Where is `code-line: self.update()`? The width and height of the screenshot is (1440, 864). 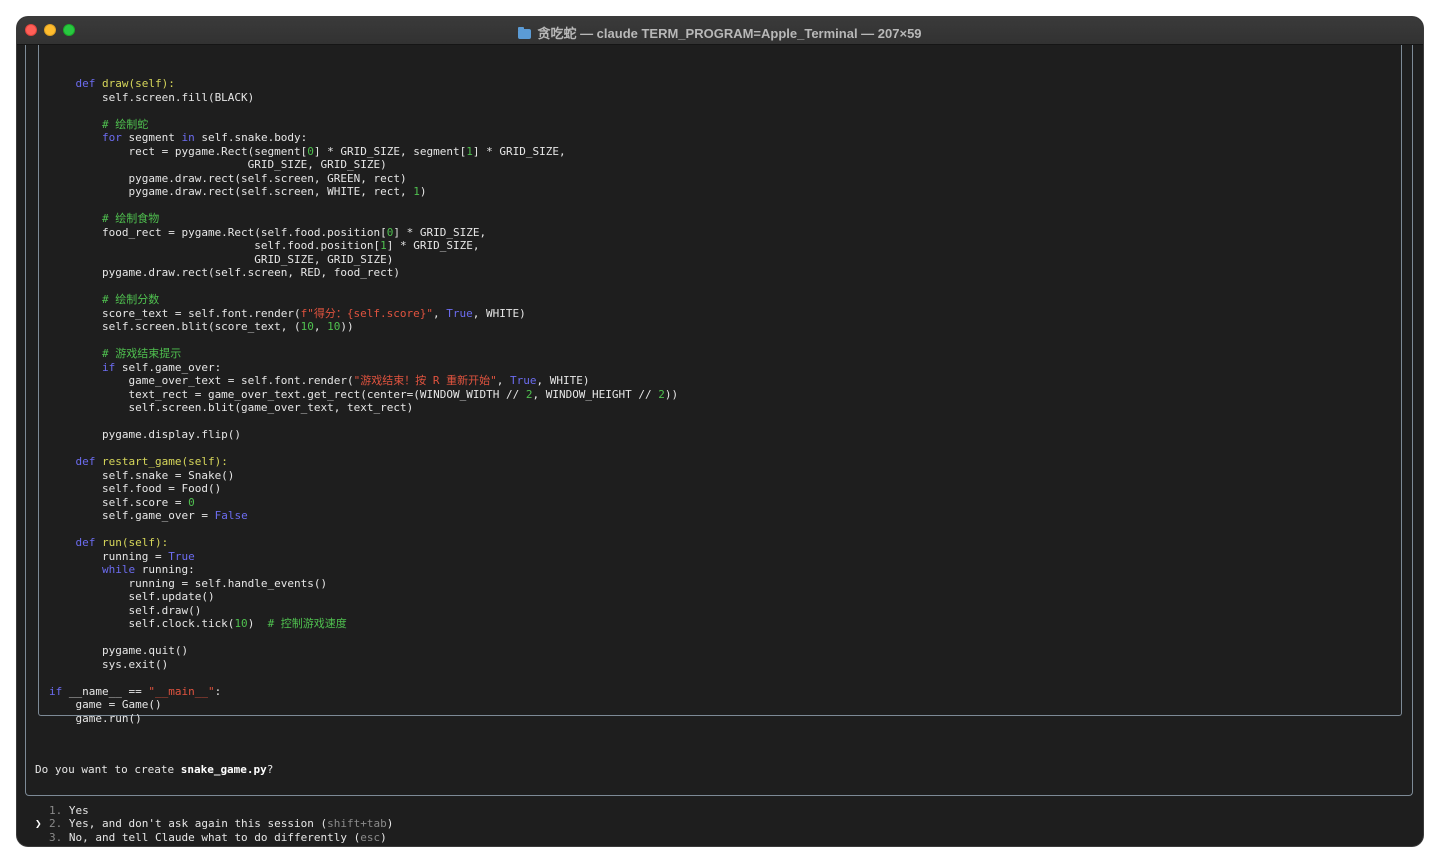
code-line: self.update() is located at coordinates (132, 596).